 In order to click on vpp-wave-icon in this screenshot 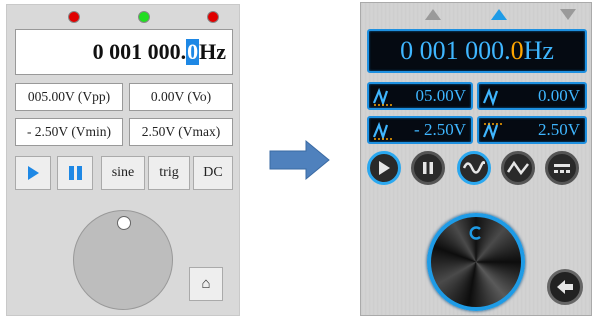, I will do `click(382, 97)`.